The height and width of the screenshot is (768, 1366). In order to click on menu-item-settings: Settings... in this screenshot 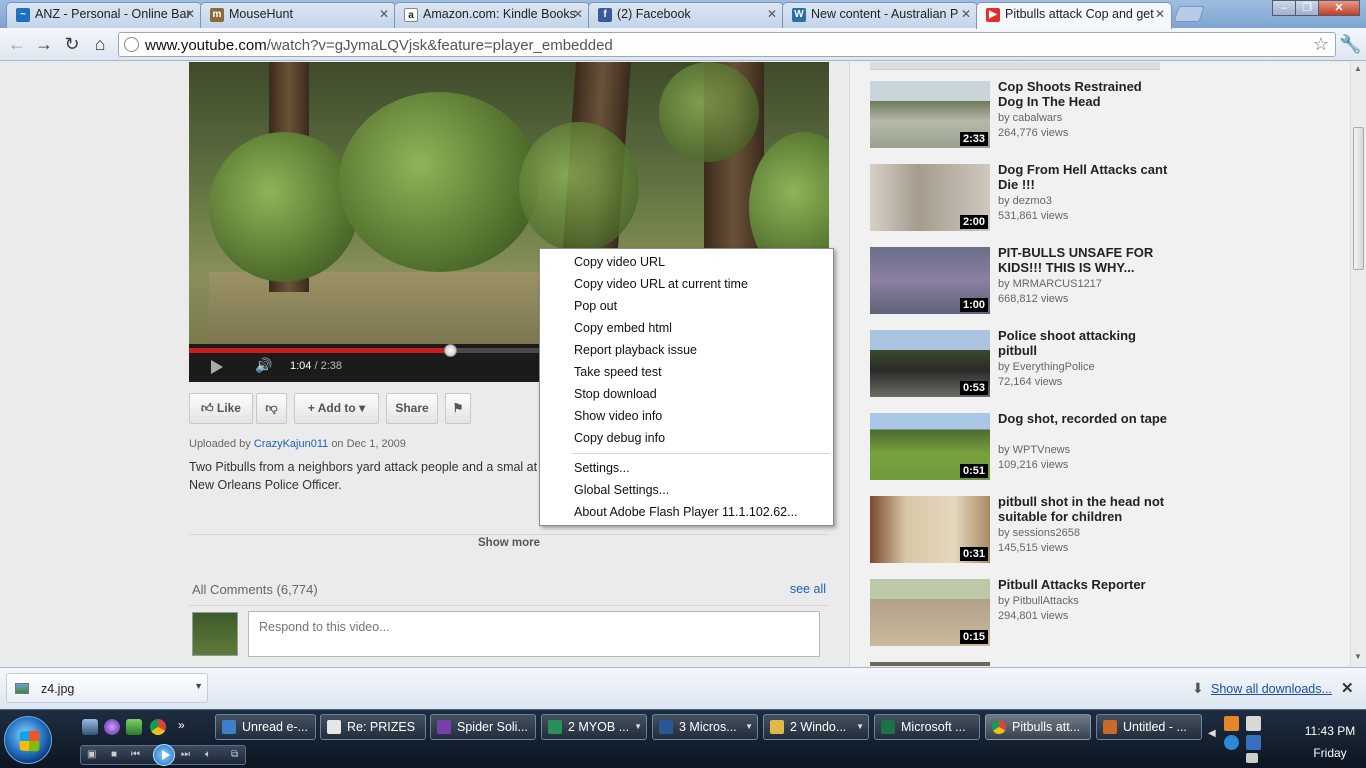, I will do `click(602, 468)`.